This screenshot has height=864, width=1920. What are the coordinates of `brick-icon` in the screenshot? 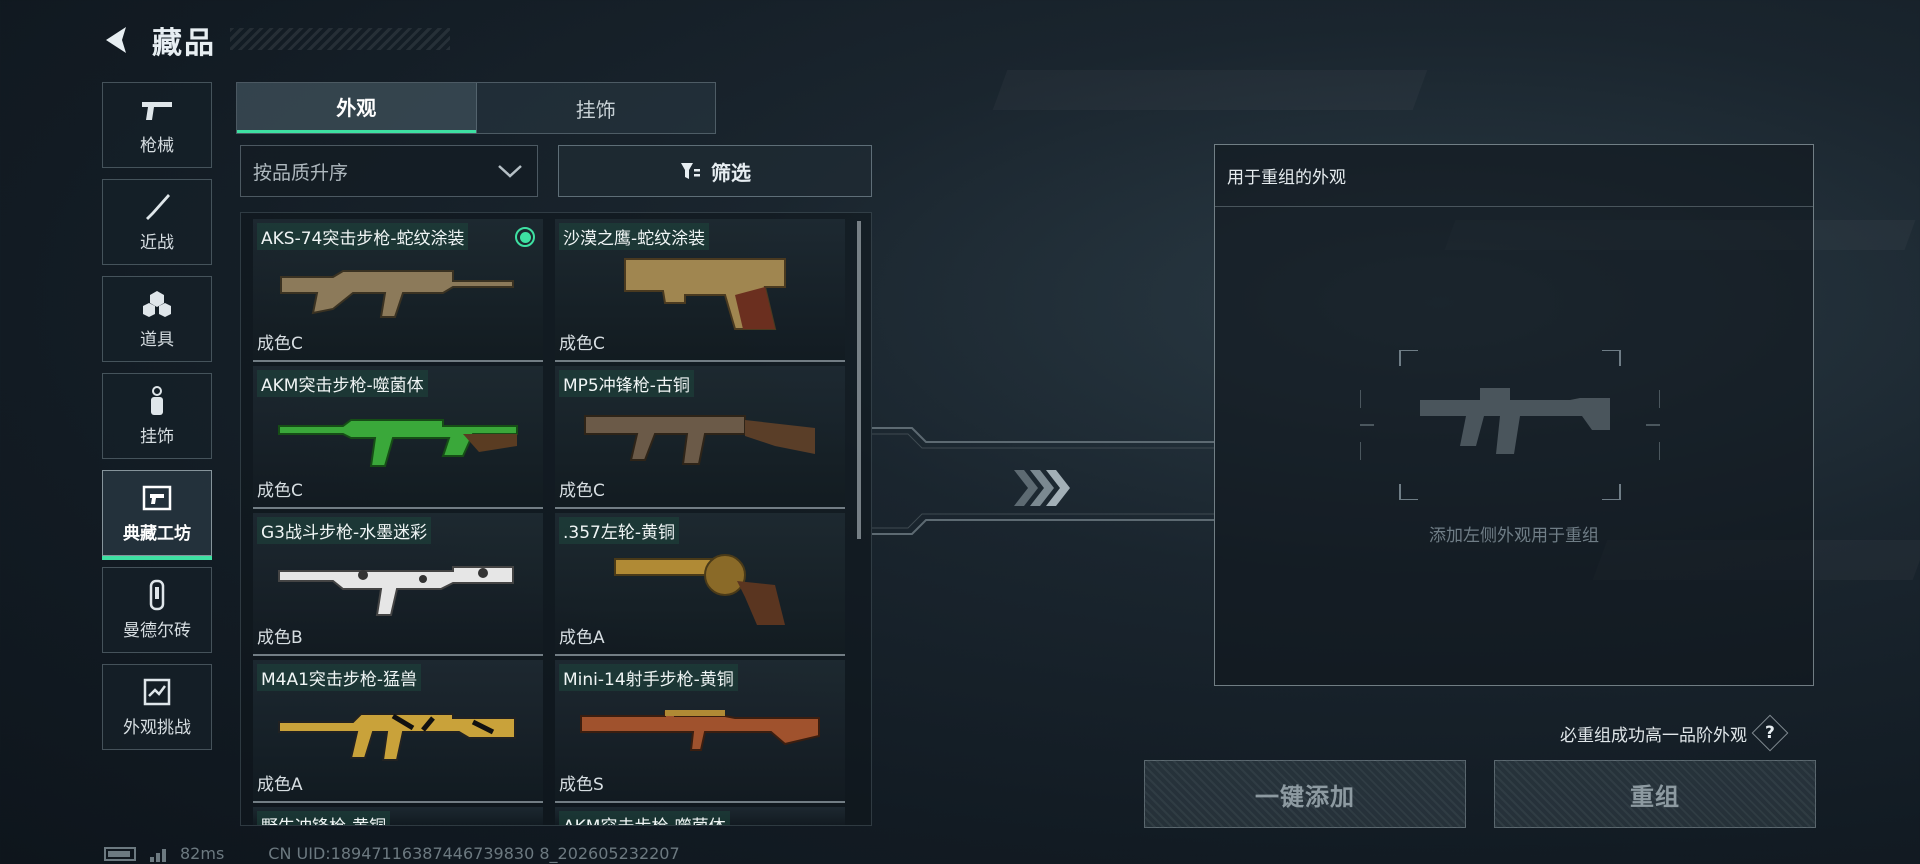 It's located at (157, 594).